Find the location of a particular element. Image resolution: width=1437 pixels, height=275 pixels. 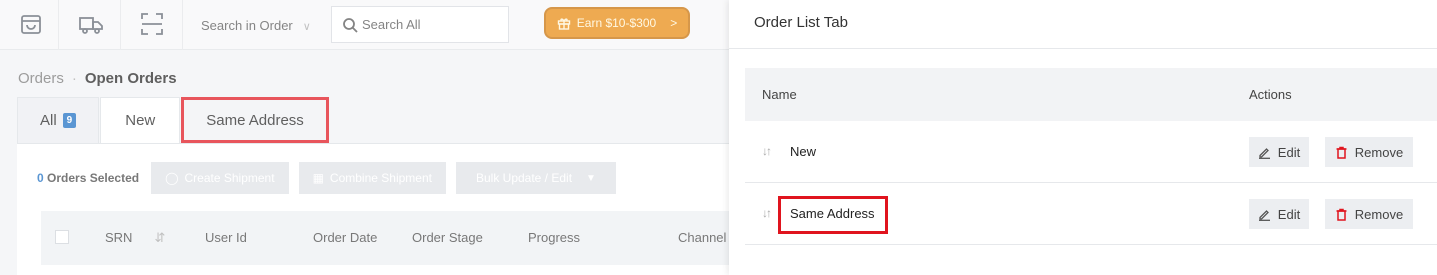

earn-label: Earn $10-$300 is located at coordinates (616, 23).